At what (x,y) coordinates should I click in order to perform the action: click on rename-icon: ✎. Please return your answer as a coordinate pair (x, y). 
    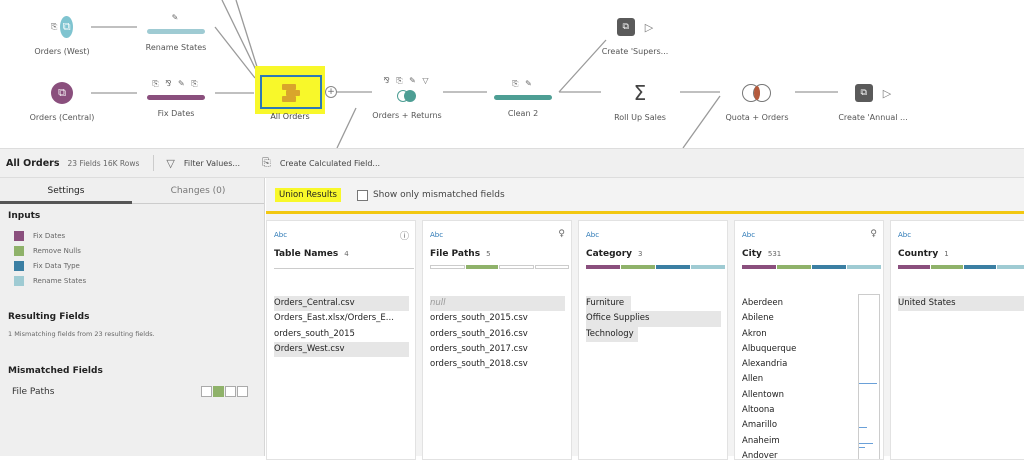
    Looking at the image, I should click on (176, 17).